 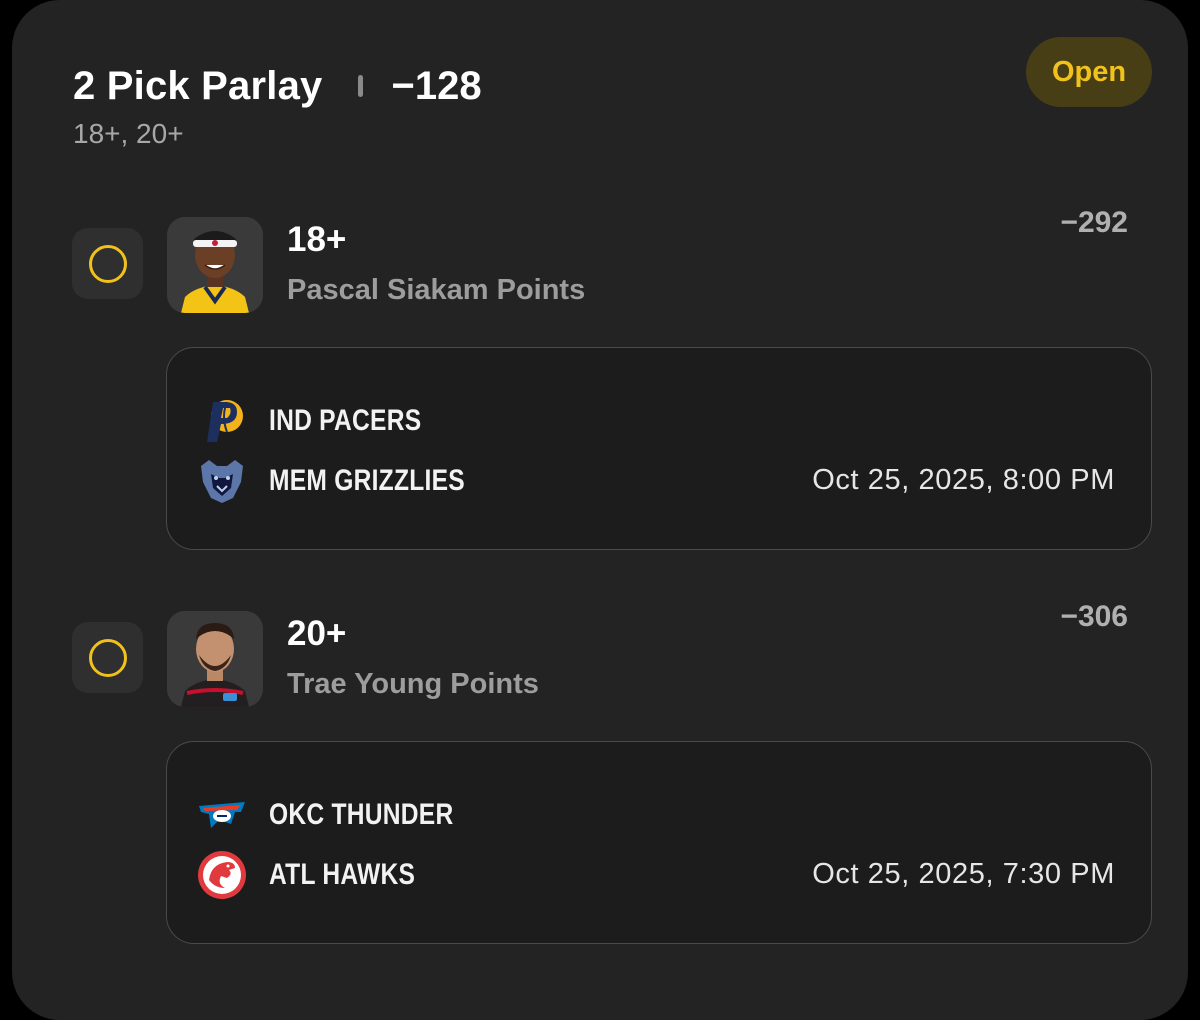 I want to click on home-team-row: ATL HAWKS, so click(x=322, y=875).